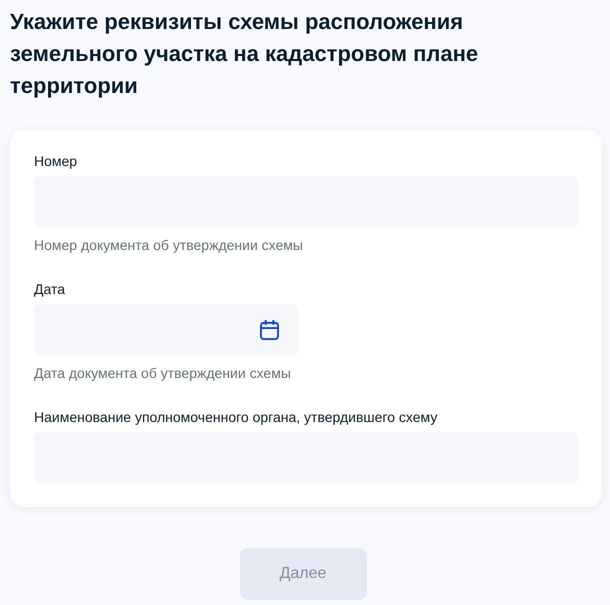  What do you see at coordinates (269, 330) in the screenshot?
I see `calendar-icon` at bounding box center [269, 330].